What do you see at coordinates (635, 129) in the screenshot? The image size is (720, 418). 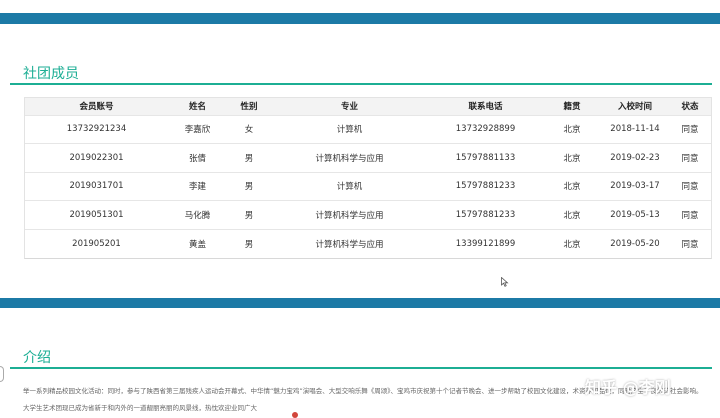 I see `cell-enroll-date: 2018-11-14` at bounding box center [635, 129].